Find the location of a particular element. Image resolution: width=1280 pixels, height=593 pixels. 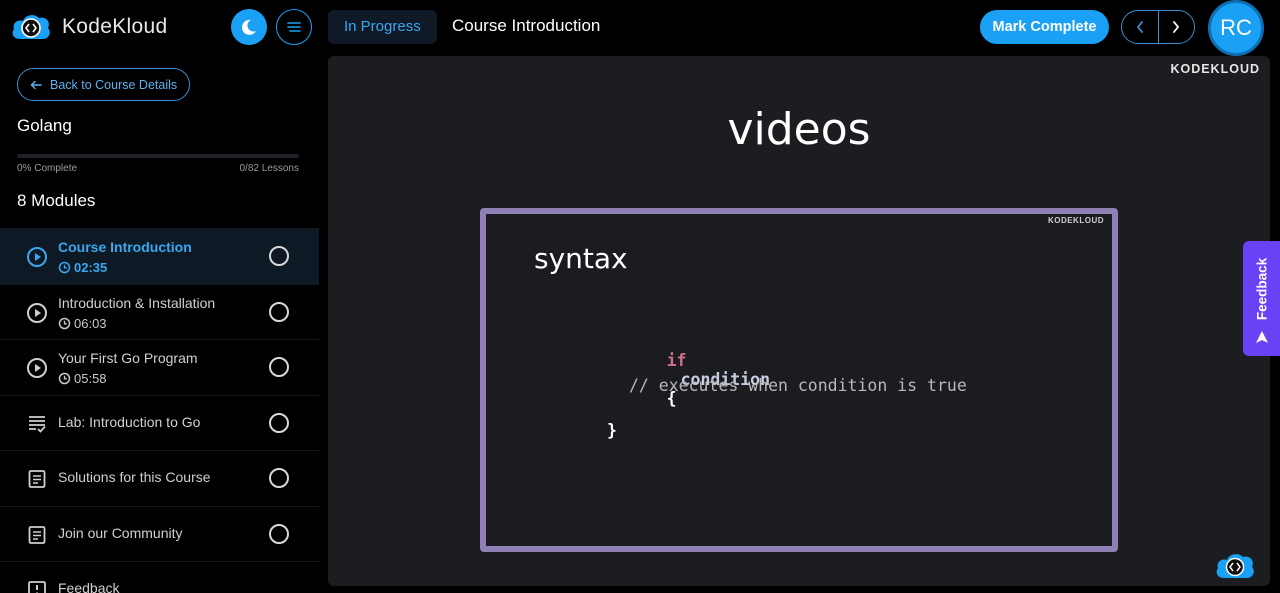

next-lesson-button is located at coordinates (1177, 27).